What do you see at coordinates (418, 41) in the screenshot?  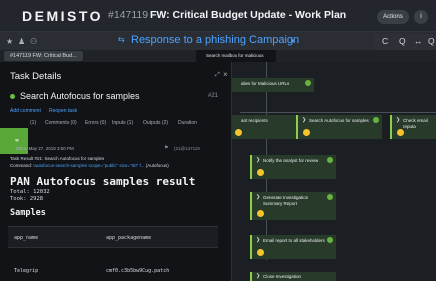 I see `fit-icon: ↔` at bounding box center [418, 41].